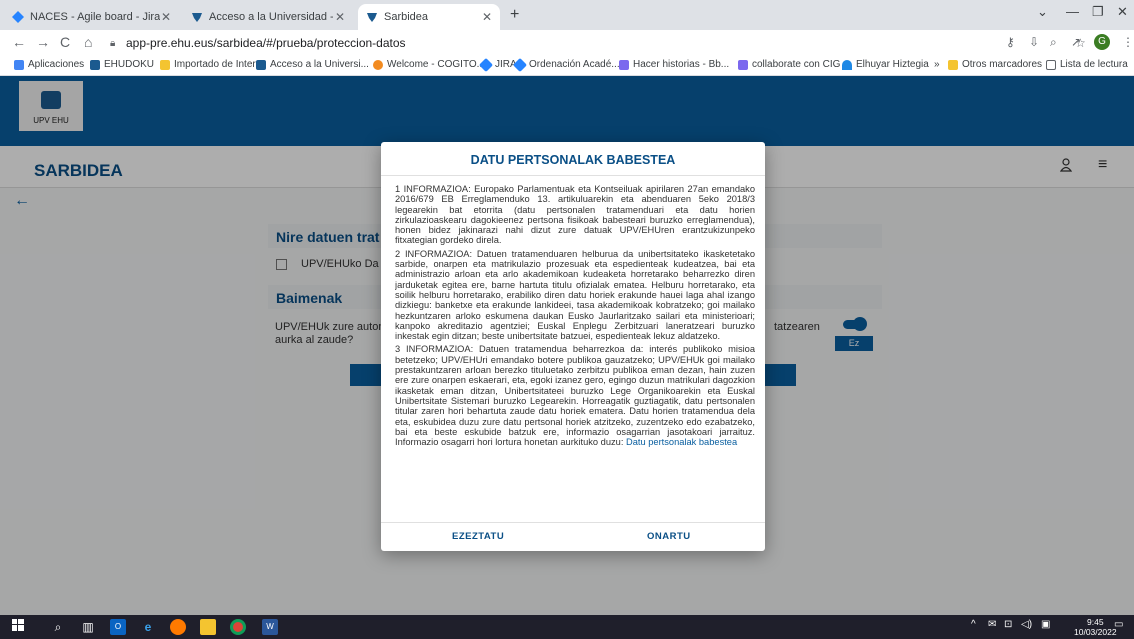  I want to click on lock-icon: 🔒︎, so click(113, 43).